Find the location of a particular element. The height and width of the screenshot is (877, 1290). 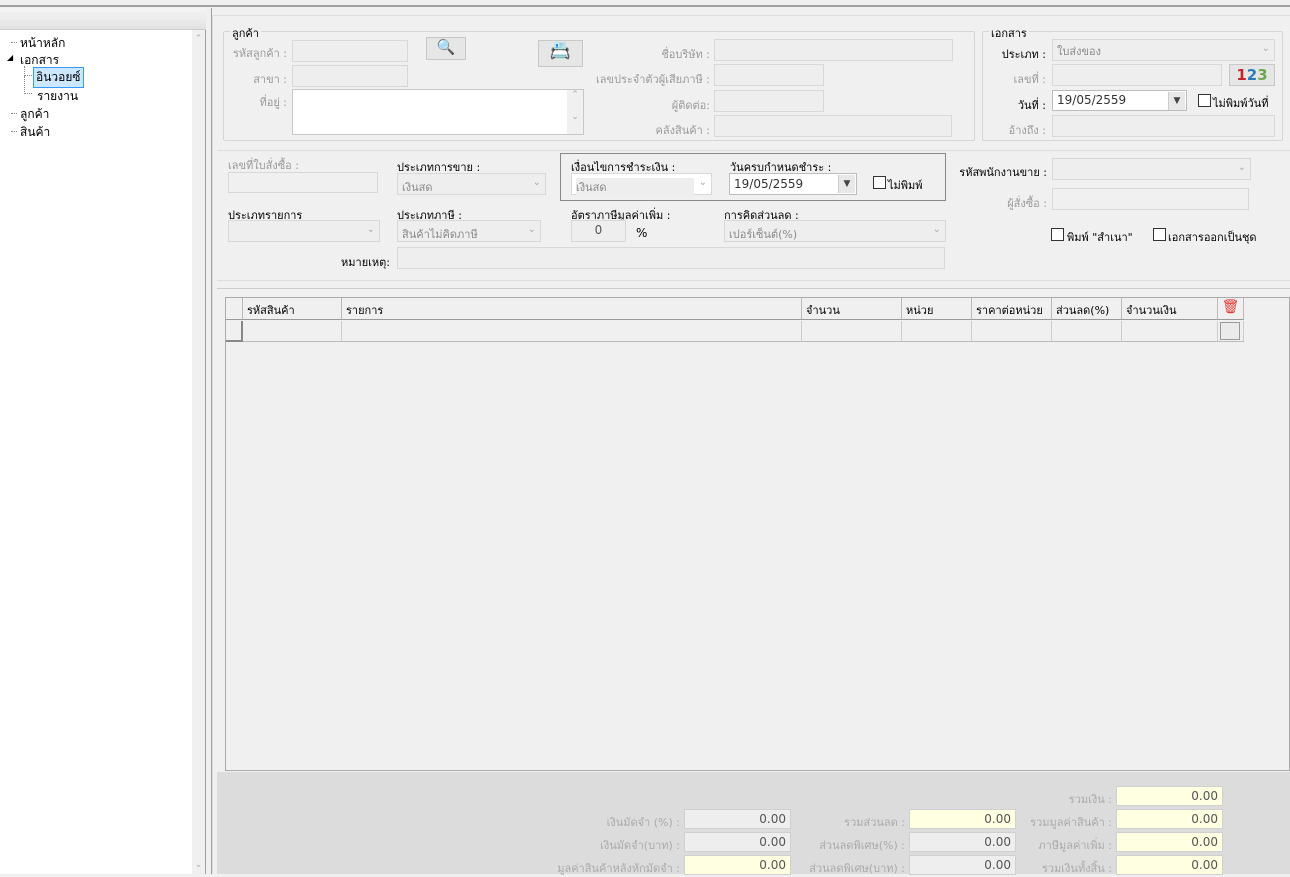

subtotal-value: 0.00 is located at coordinates (1169, 796).